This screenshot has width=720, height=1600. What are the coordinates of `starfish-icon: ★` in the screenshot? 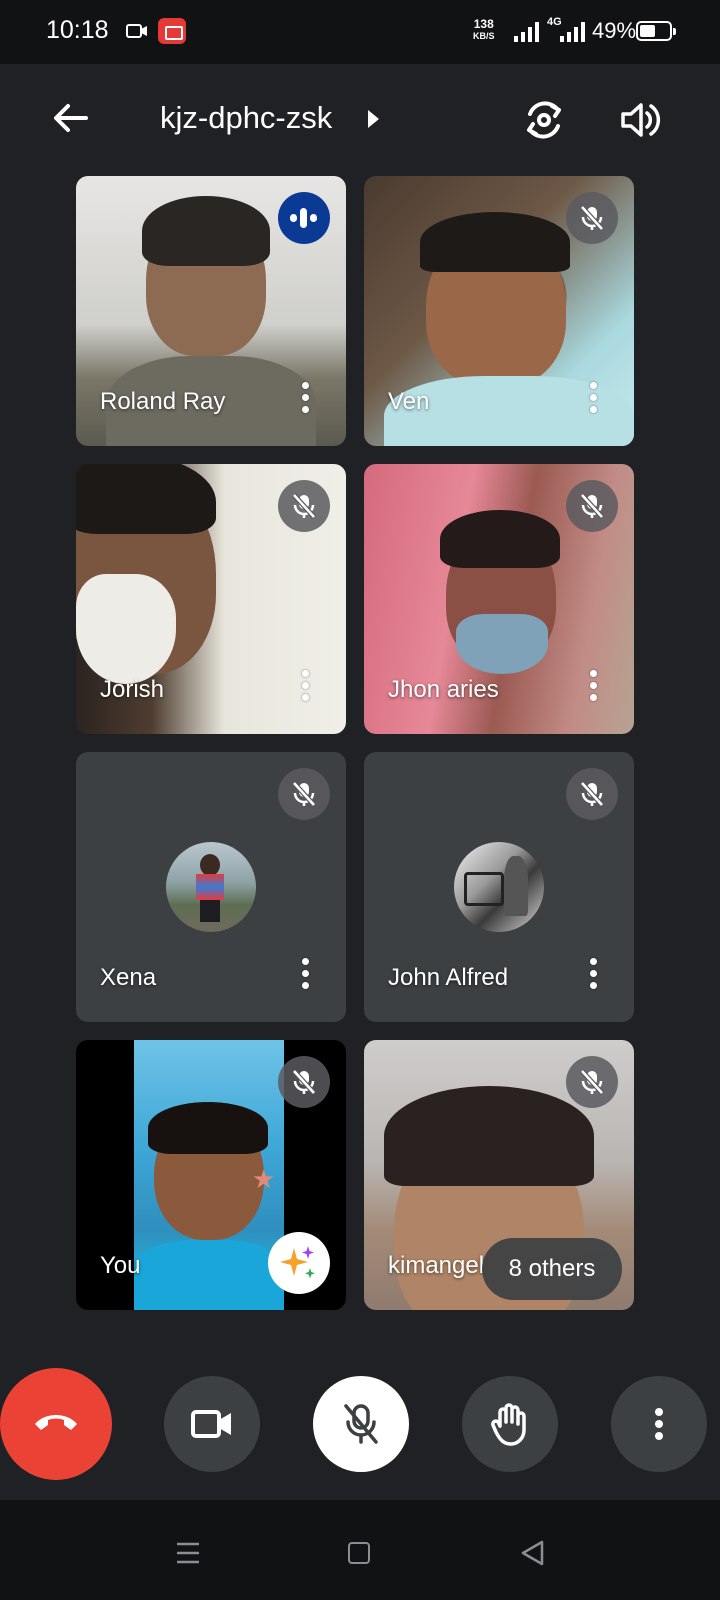 It's located at (264, 1179).